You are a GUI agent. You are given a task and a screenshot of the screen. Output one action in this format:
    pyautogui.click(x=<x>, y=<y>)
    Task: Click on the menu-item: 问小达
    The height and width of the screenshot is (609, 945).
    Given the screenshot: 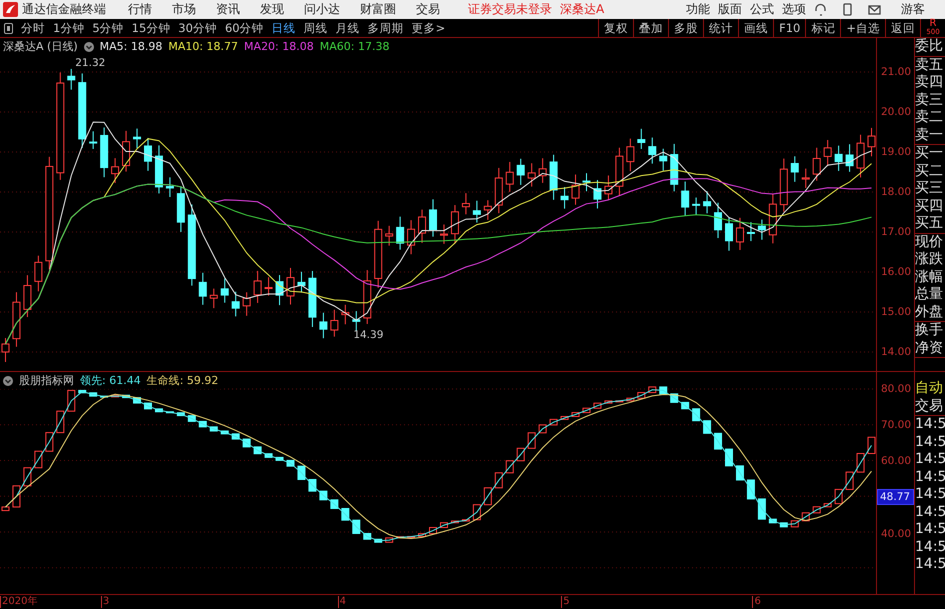 What is the action you would take?
    pyautogui.click(x=322, y=9)
    